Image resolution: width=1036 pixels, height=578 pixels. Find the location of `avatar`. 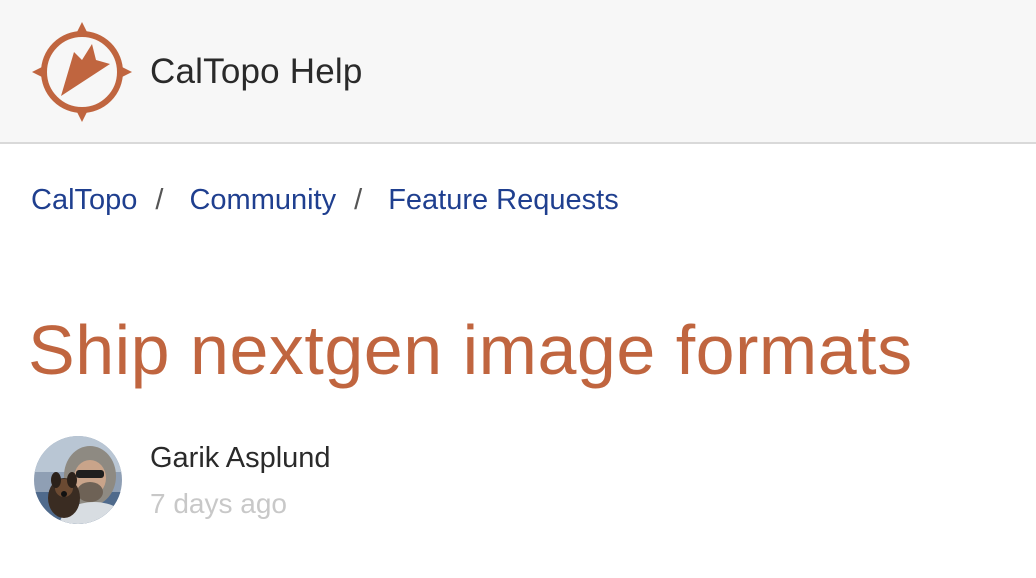

avatar is located at coordinates (78, 480).